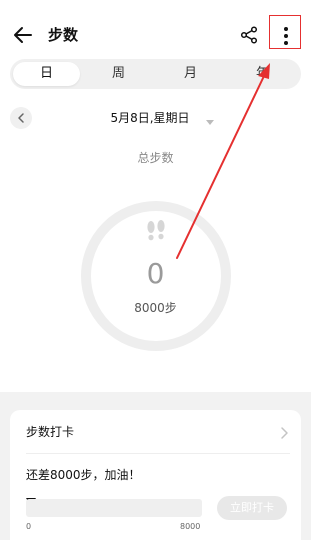 The width and height of the screenshot is (320, 550). I want to click on total-steps-label: 总步数, so click(155, 158).